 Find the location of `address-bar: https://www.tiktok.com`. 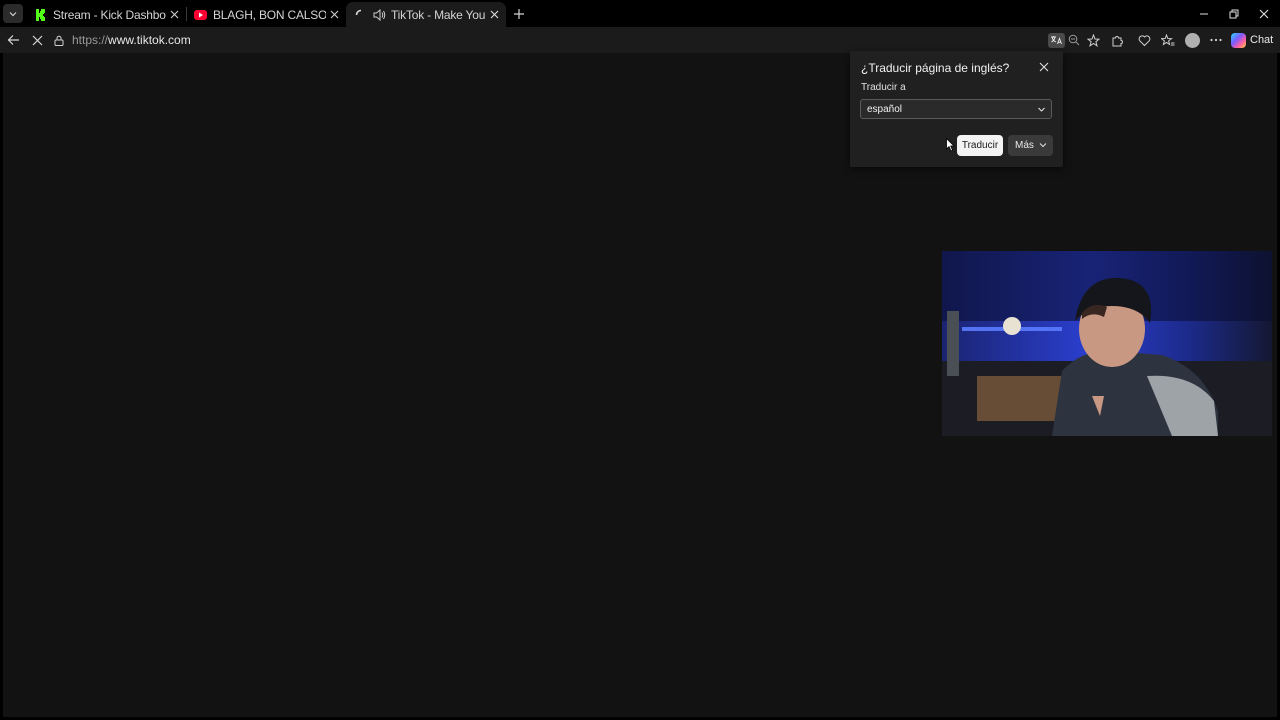

address-bar: https://www.tiktok.com is located at coordinates (452, 40).